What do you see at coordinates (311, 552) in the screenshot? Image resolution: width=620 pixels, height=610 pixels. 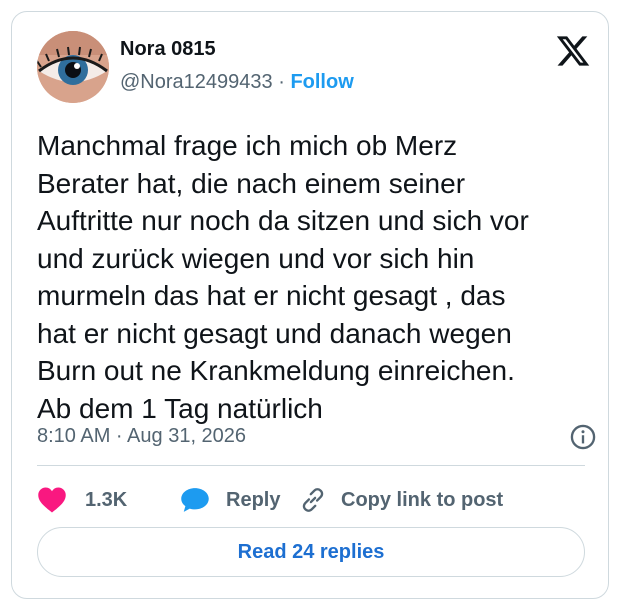 I see `read-replies-button: Read 24 replies` at bounding box center [311, 552].